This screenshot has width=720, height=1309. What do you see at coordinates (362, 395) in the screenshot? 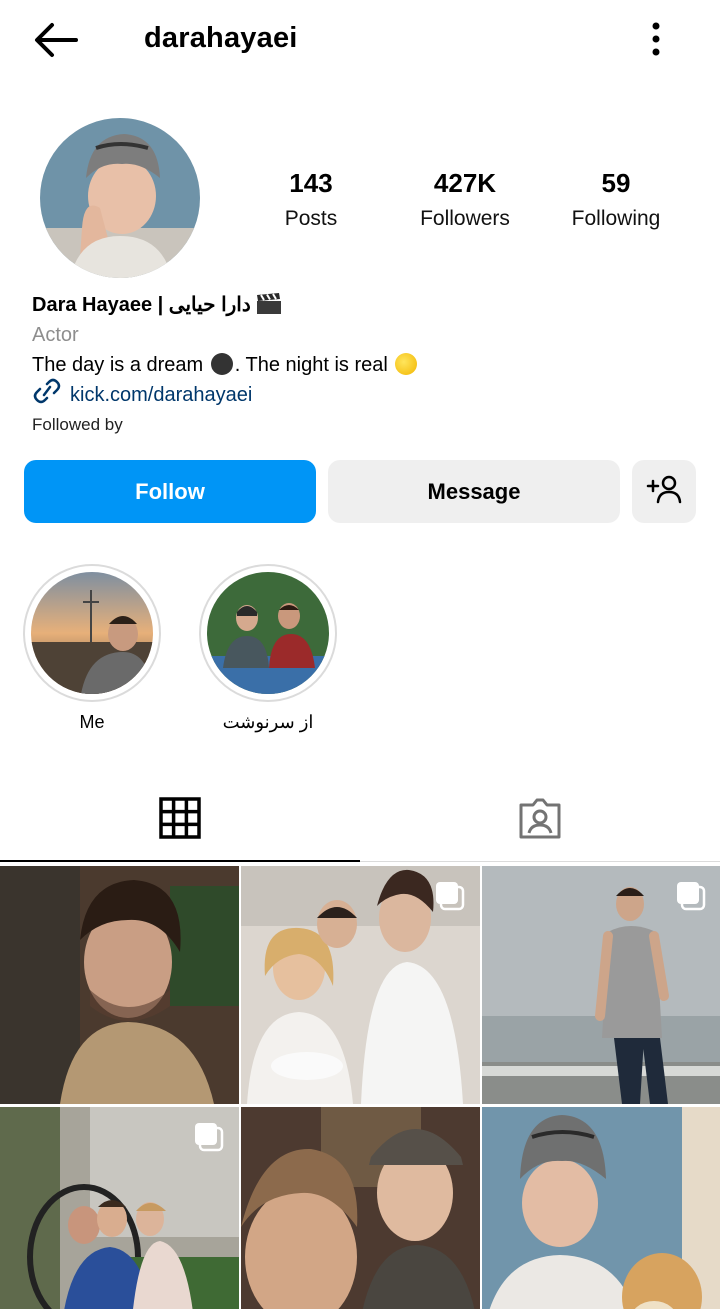
I see `bio-link: kick.com/darahayaei` at bounding box center [362, 395].